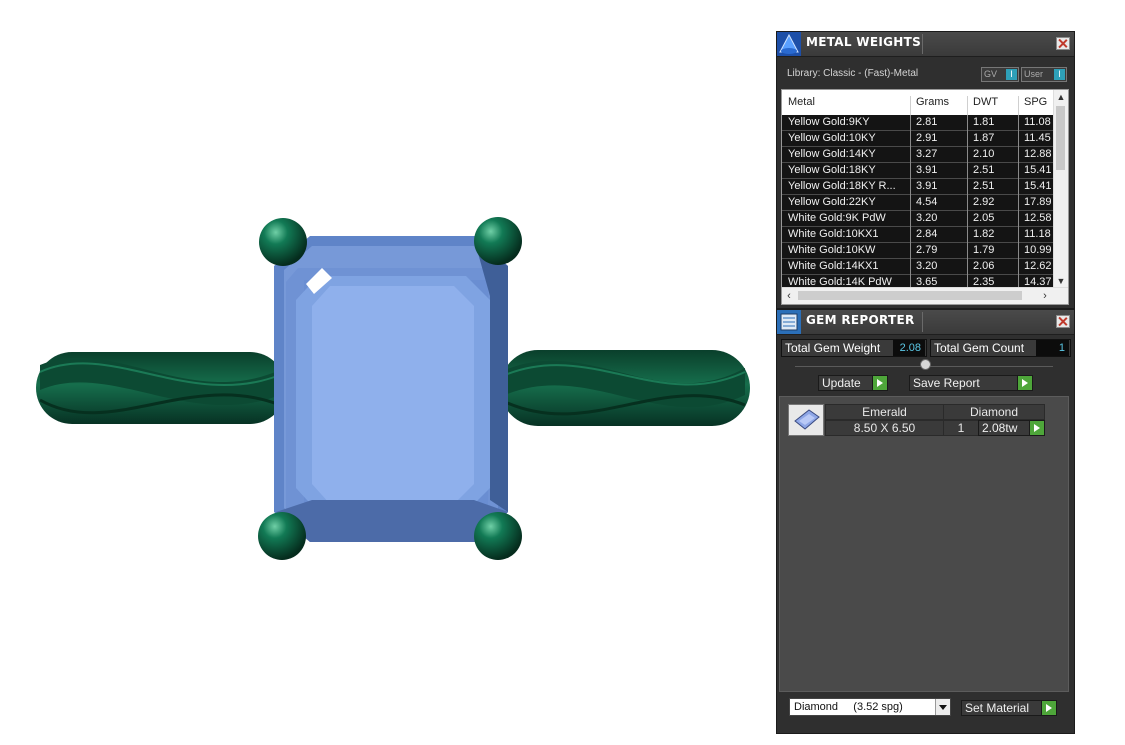 Image resolution: width=1125 pixels, height=745 pixels. Describe the element at coordinates (860, 320) in the screenshot. I see `gem-reporter-title: GEM REPORTER` at that location.